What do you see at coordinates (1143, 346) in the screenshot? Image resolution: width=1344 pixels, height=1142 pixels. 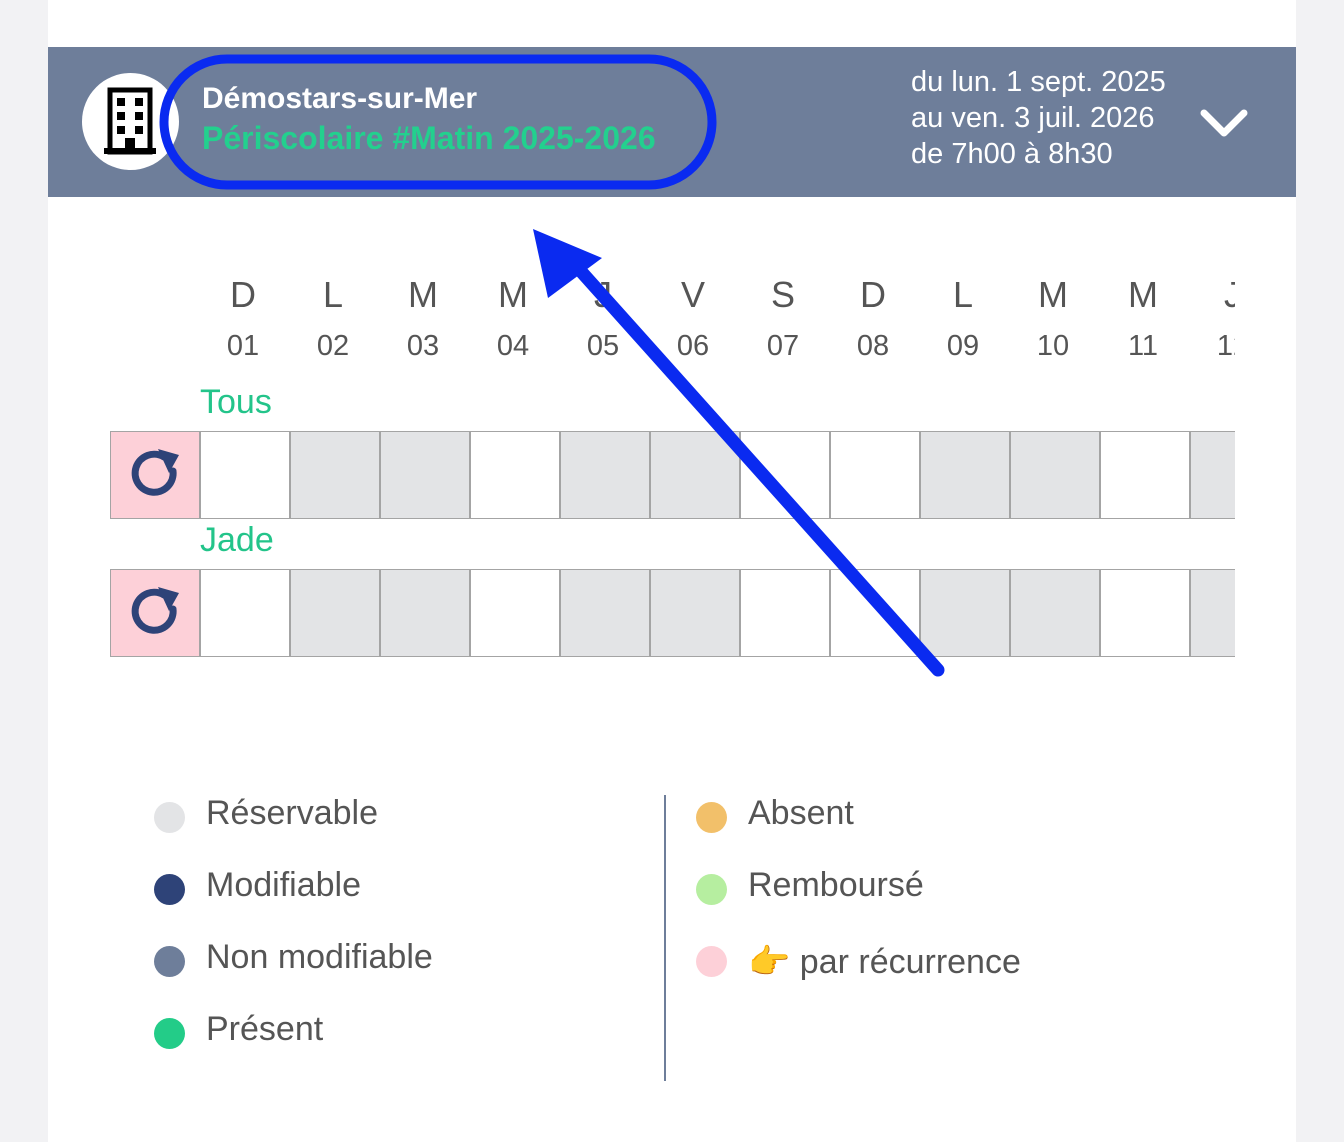 I see `day-number: 11` at bounding box center [1143, 346].